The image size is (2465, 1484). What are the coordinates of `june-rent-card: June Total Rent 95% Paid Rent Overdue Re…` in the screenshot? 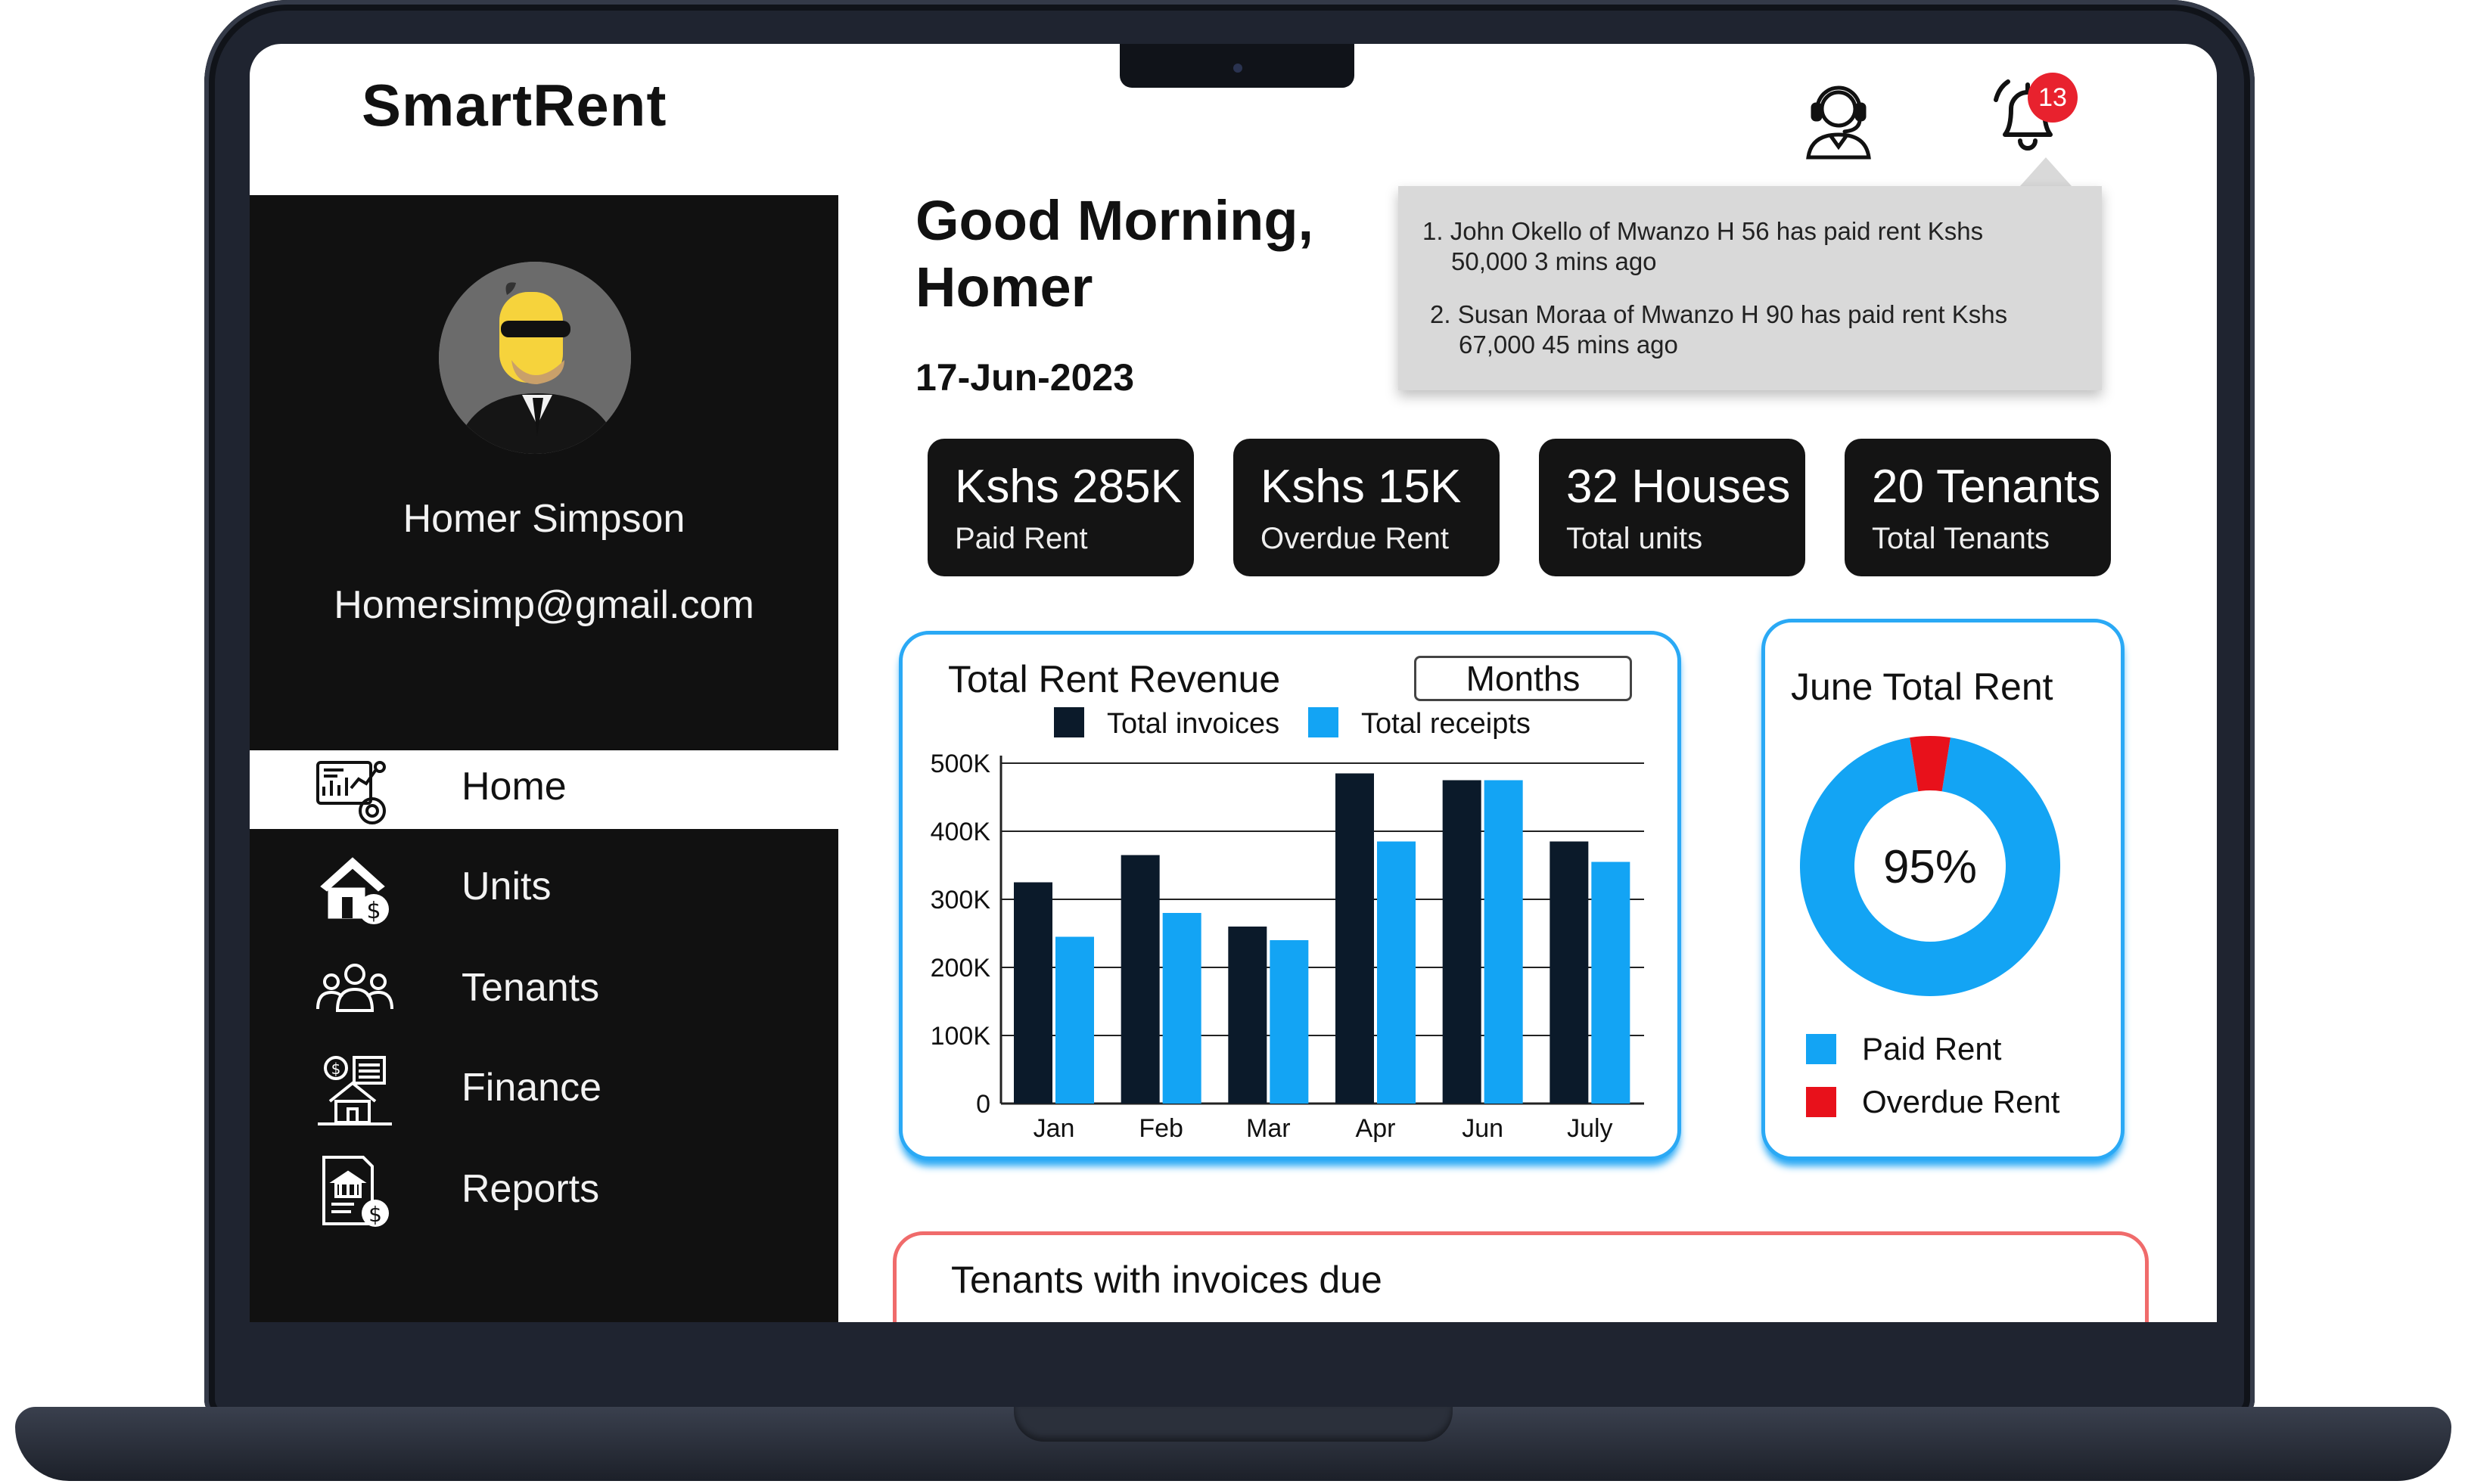 It's located at (1943, 889).